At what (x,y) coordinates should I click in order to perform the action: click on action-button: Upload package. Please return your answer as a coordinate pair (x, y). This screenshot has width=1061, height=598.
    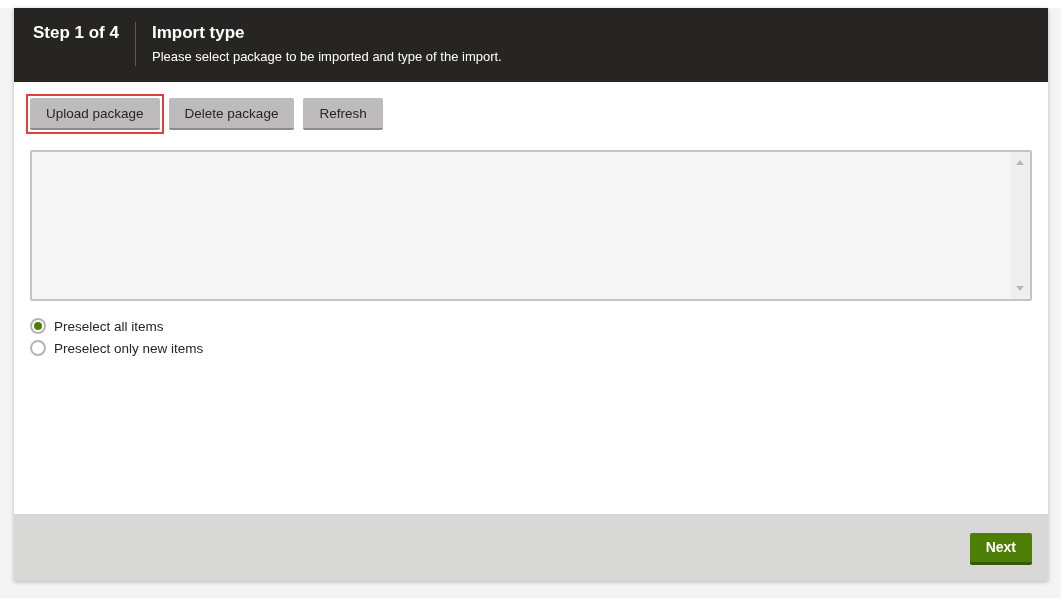
    Looking at the image, I should click on (95, 114).